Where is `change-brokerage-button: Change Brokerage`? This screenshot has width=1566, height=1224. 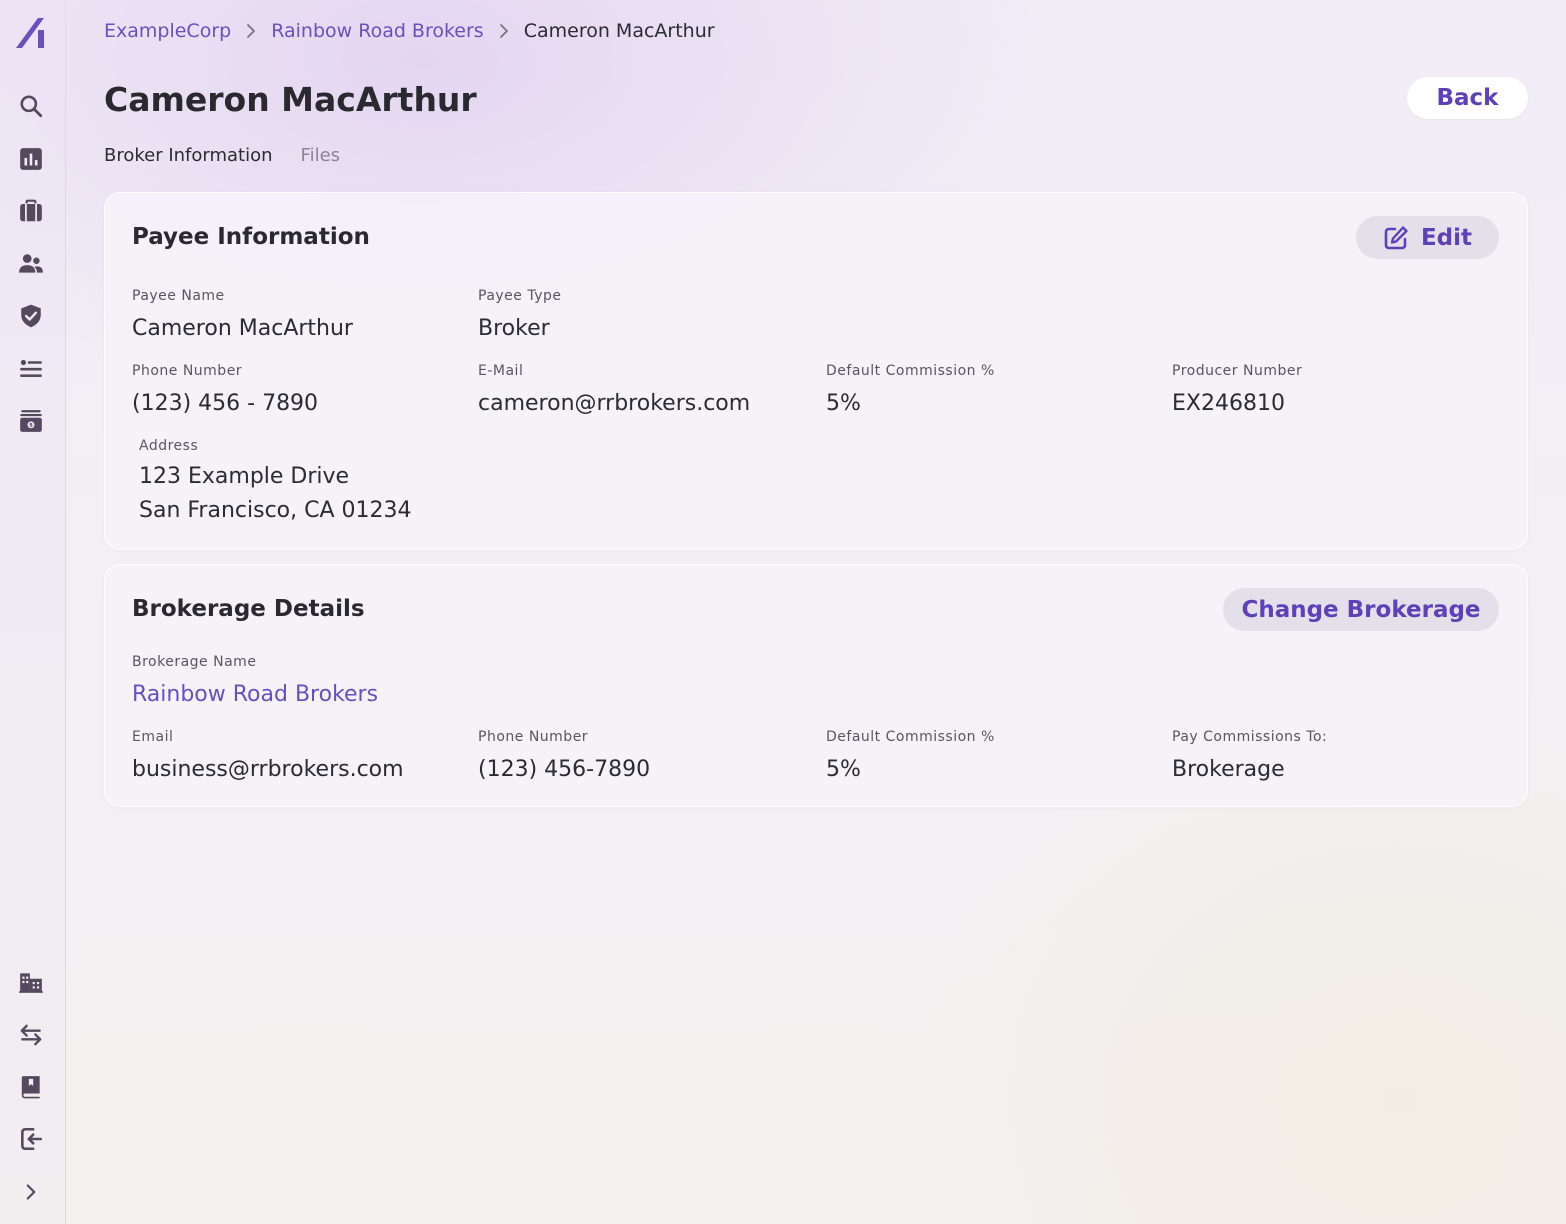 change-brokerage-button: Change Brokerage is located at coordinates (1361, 609).